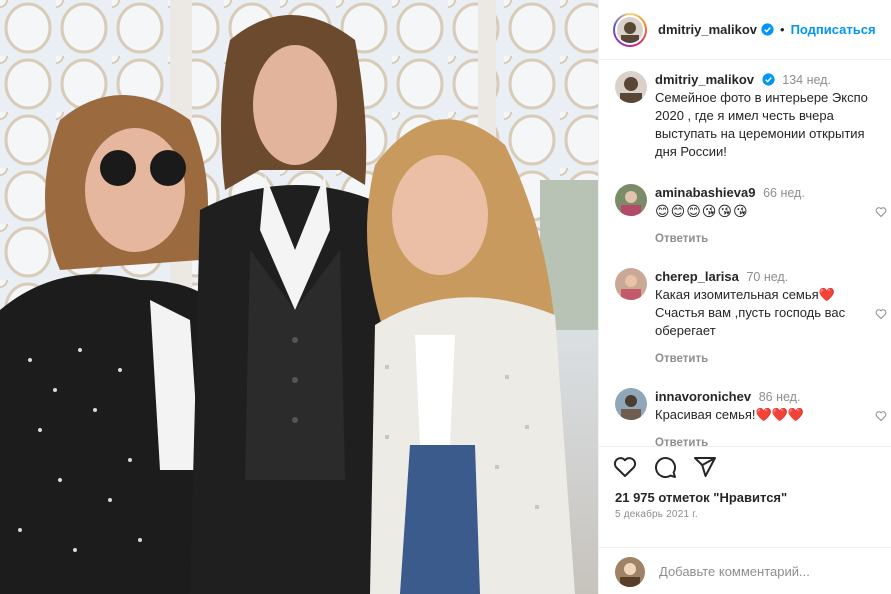 Image resolution: width=891 pixels, height=594 pixels. I want to click on follow-button: Подписаться, so click(833, 29).